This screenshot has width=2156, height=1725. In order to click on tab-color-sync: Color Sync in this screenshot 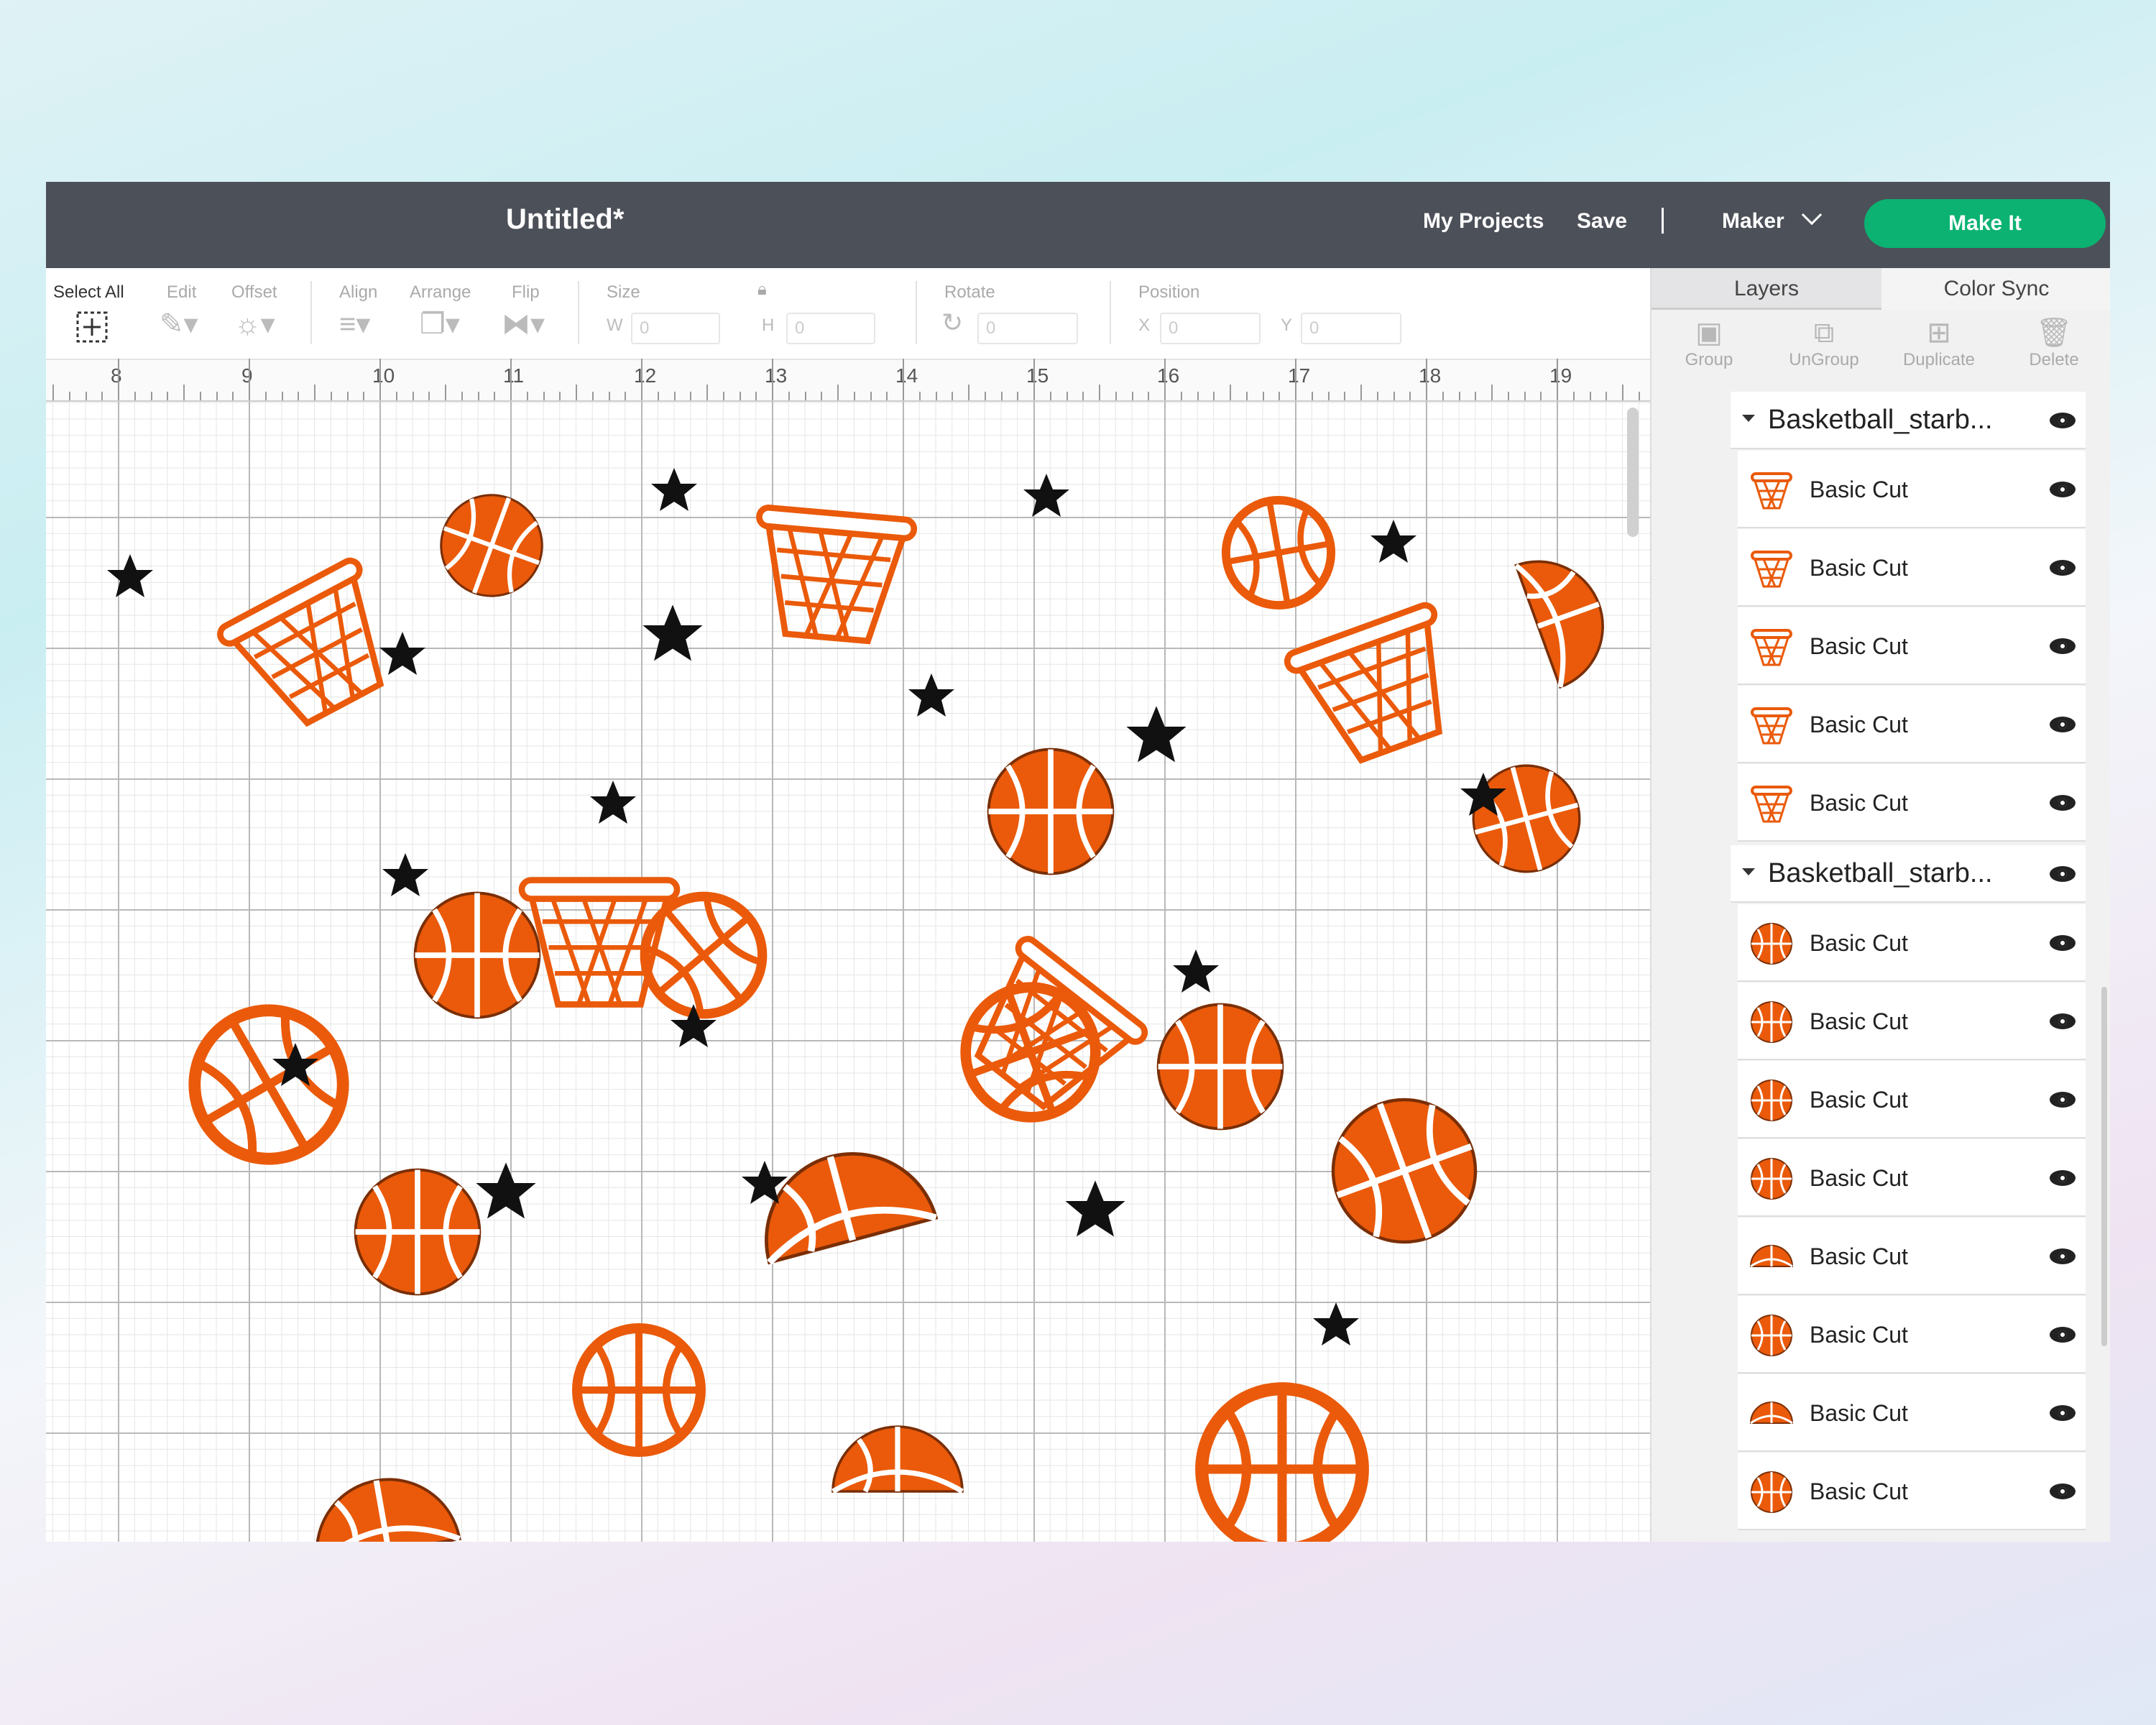, I will do `click(1996, 289)`.